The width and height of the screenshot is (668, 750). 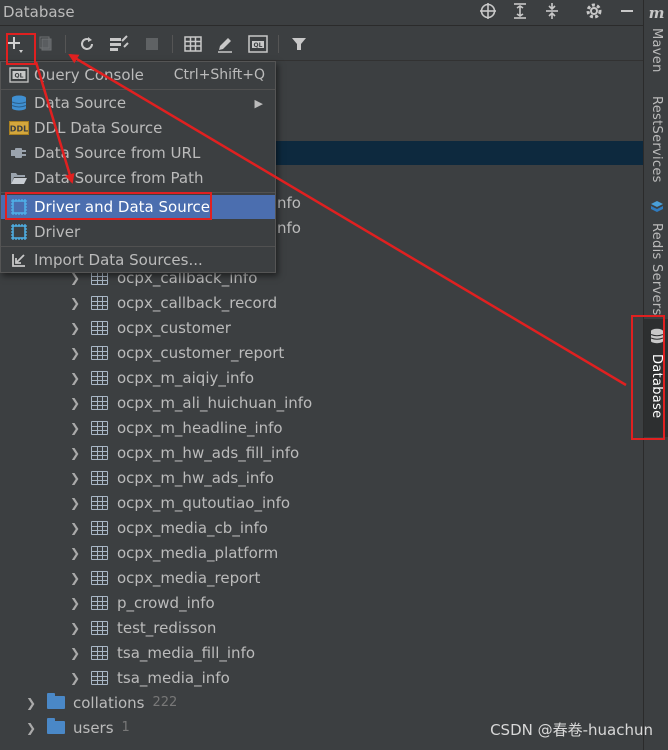 What do you see at coordinates (321, 602) in the screenshot?
I see `table-row: ❯ p_crowd_info` at bounding box center [321, 602].